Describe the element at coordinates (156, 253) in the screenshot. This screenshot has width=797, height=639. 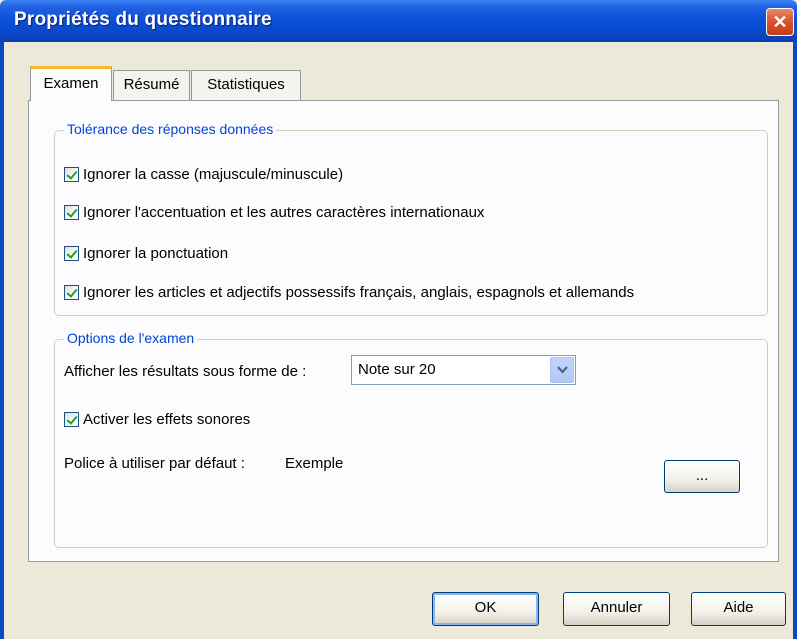
I see `checkbox-label: Ignorer la ponctuation` at that location.